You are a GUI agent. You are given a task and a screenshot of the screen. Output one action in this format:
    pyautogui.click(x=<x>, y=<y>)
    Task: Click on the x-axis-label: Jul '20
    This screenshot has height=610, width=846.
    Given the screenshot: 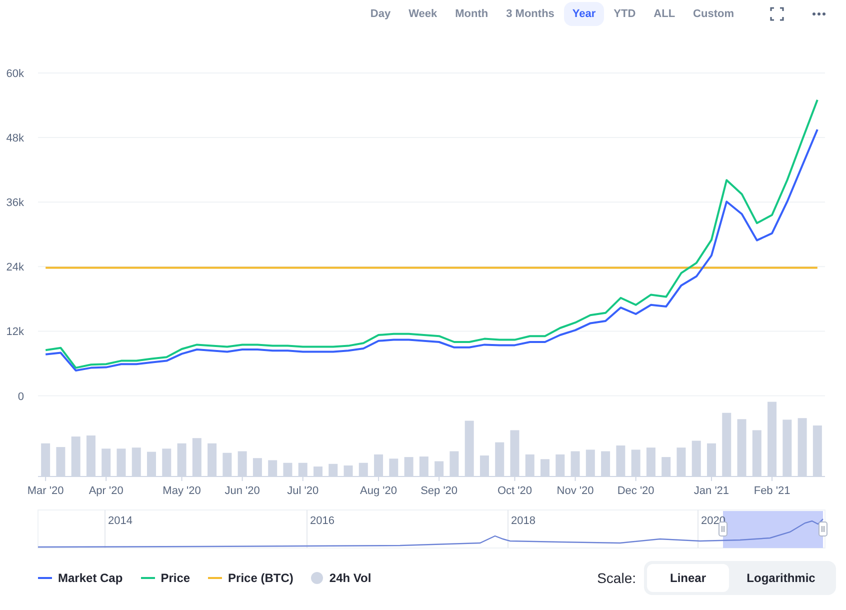 What is the action you would take?
    pyautogui.click(x=303, y=491)
    